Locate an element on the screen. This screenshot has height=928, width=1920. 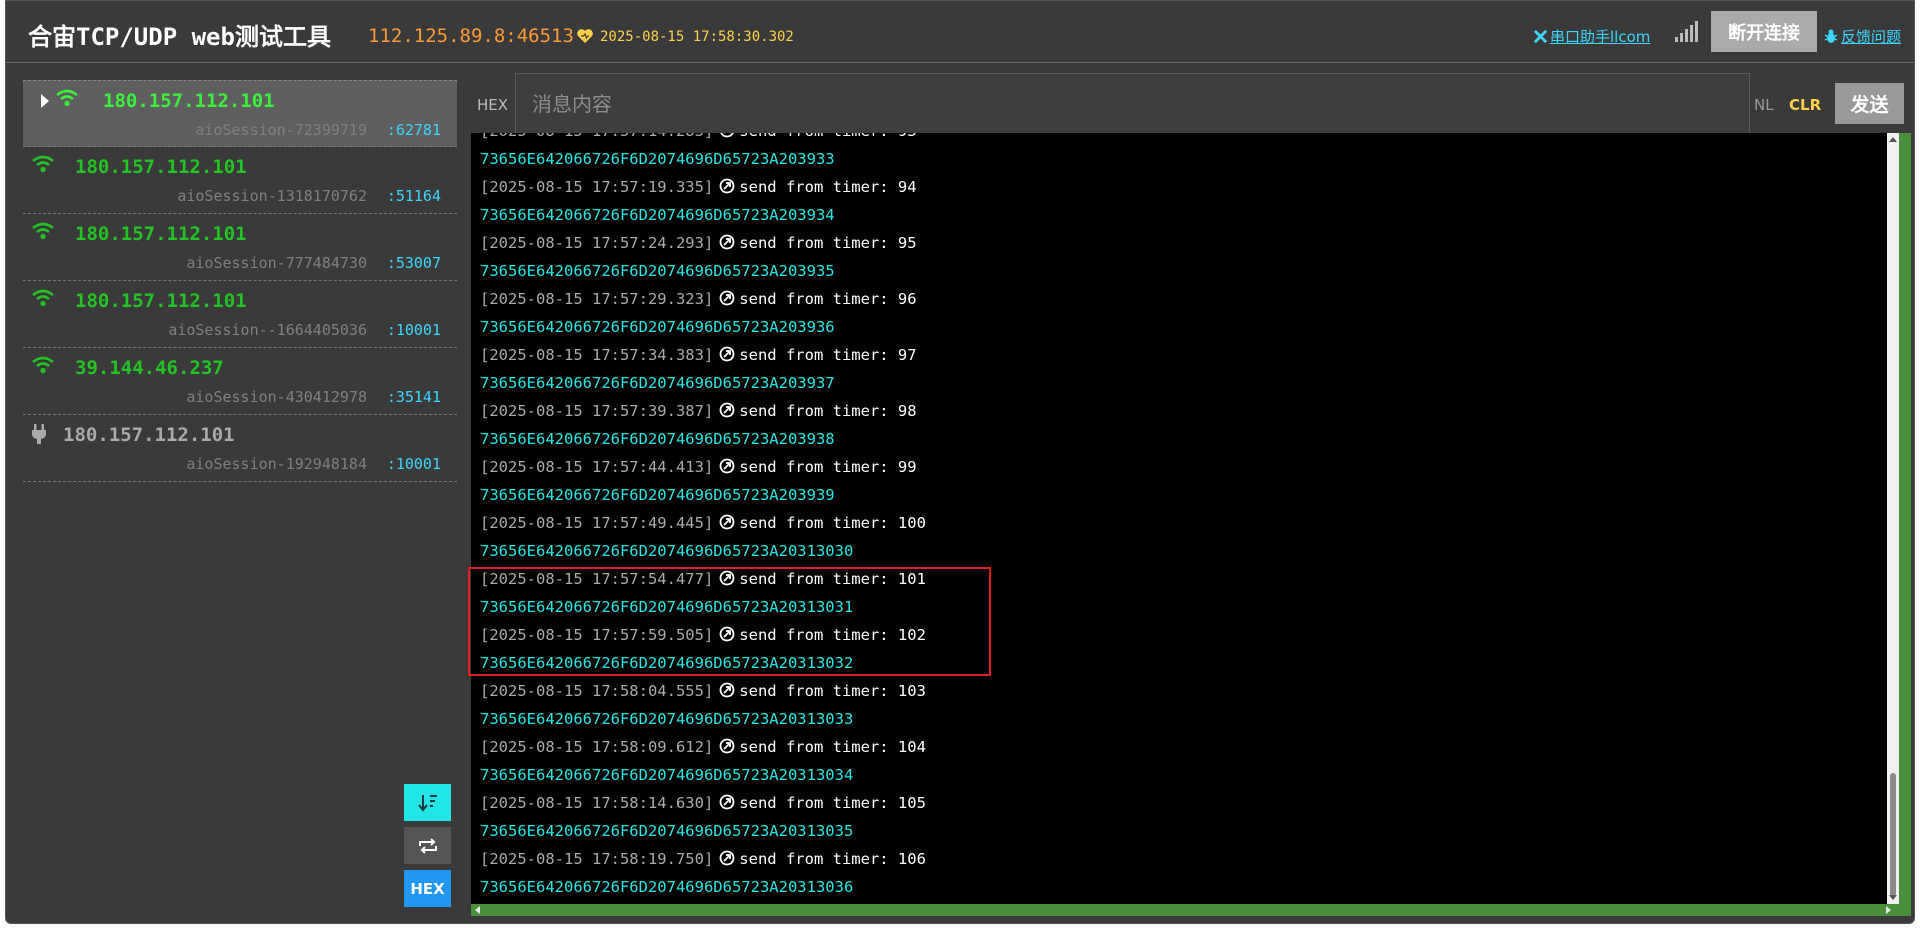
log-message: send from timer: 104 is located at coordinates (832, 747).